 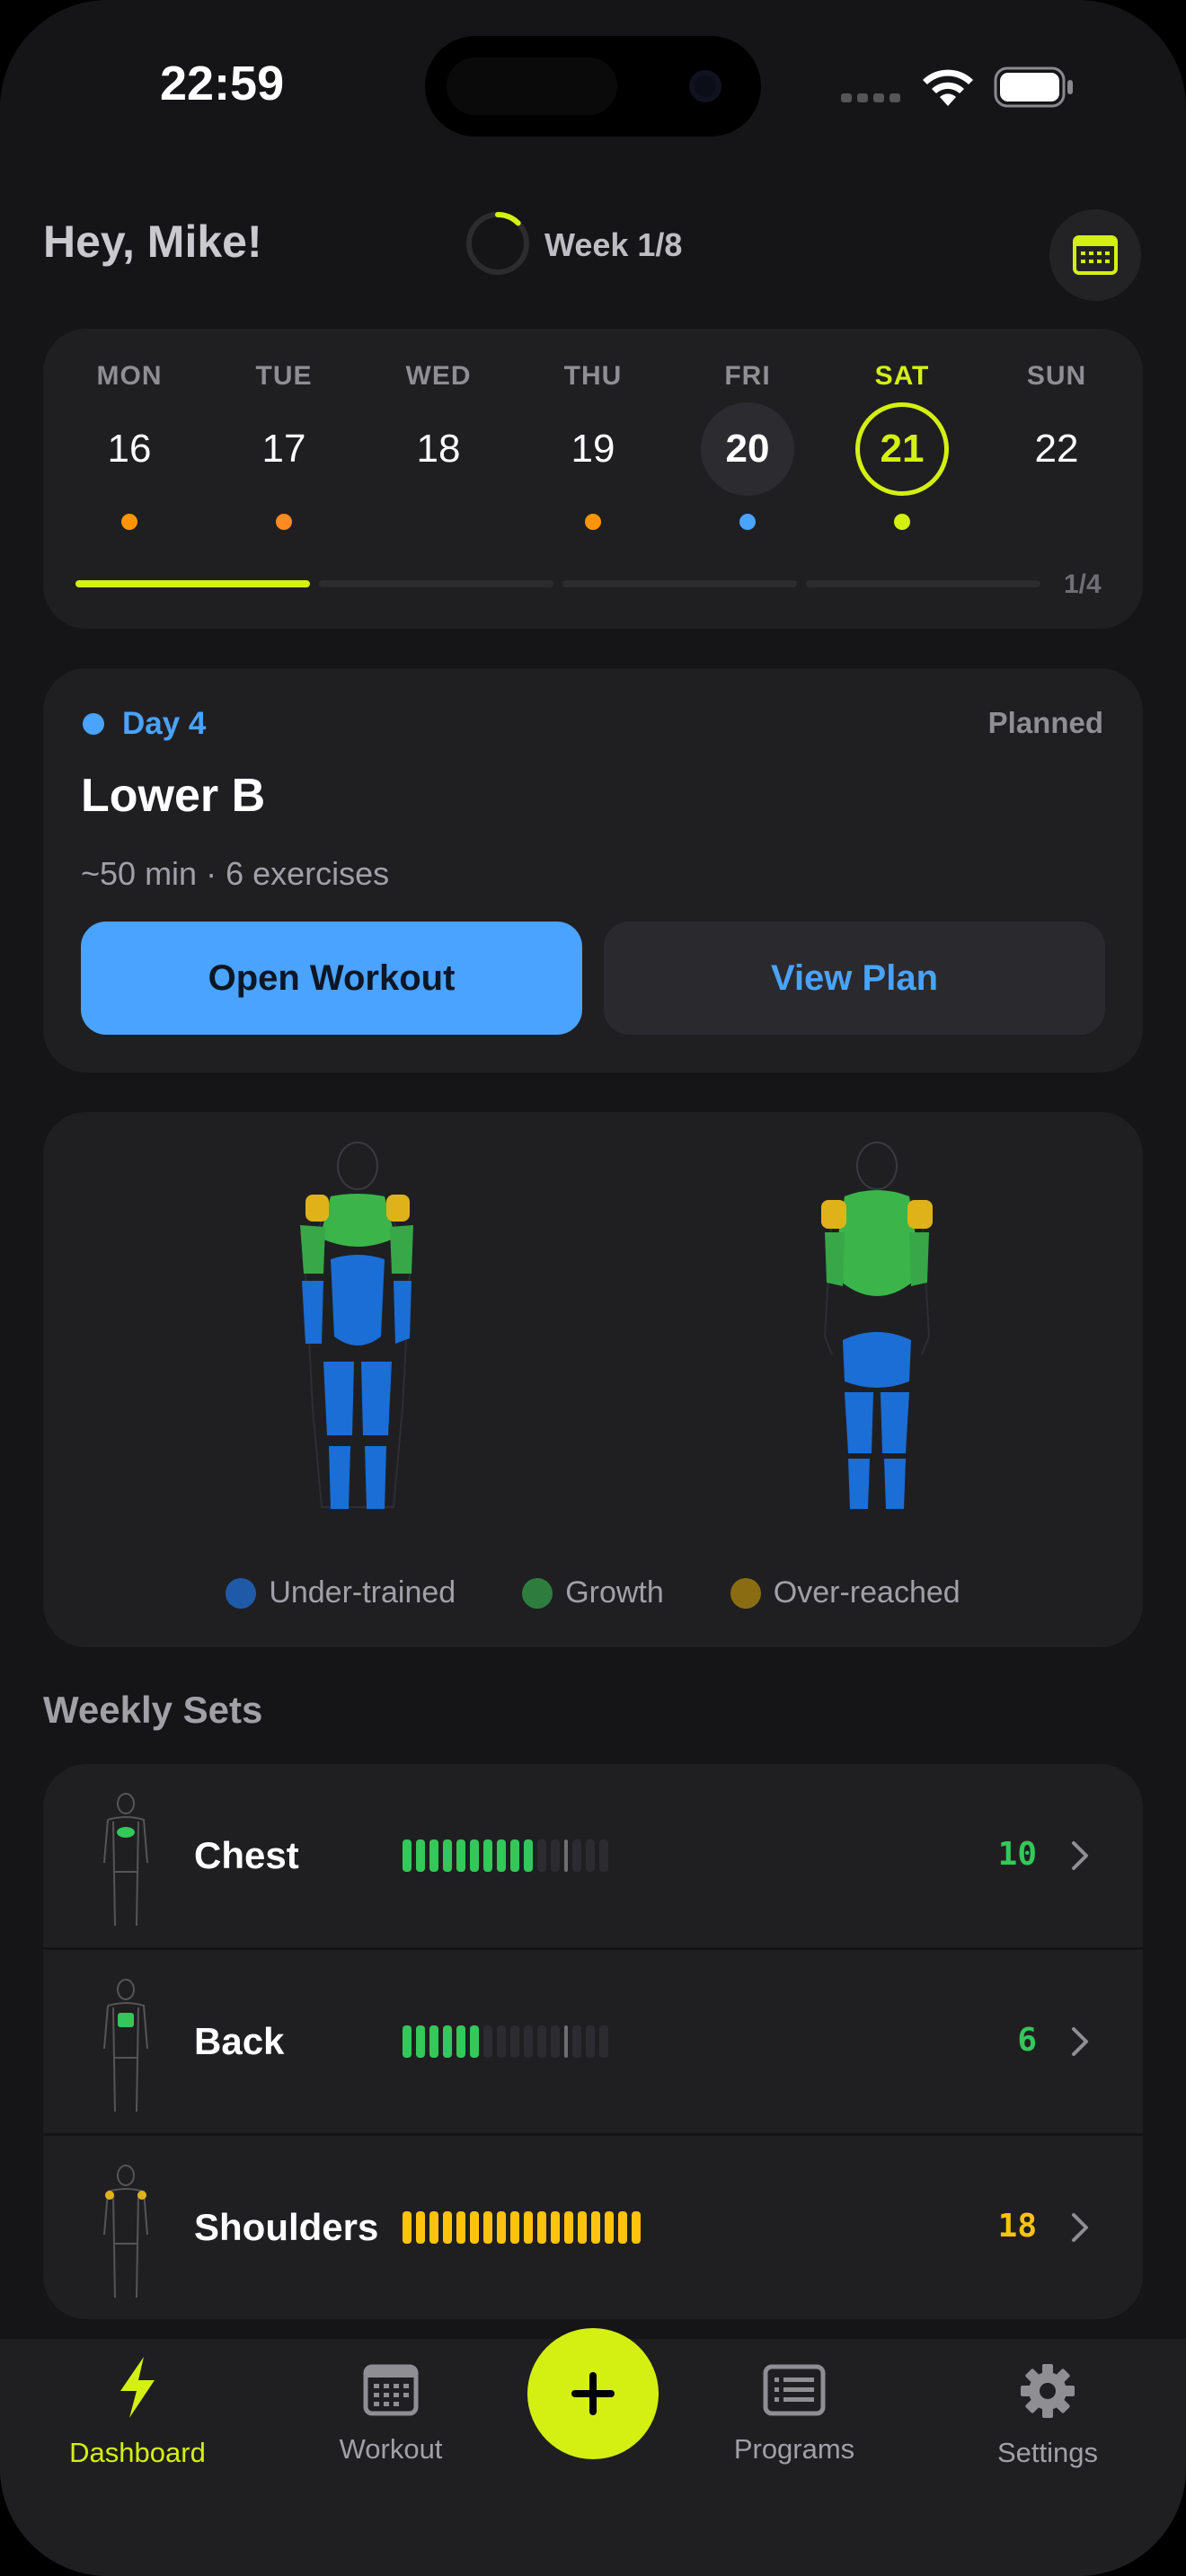 I want to click on muscle-row-back: Back 6, so click(x=593, y=2040).